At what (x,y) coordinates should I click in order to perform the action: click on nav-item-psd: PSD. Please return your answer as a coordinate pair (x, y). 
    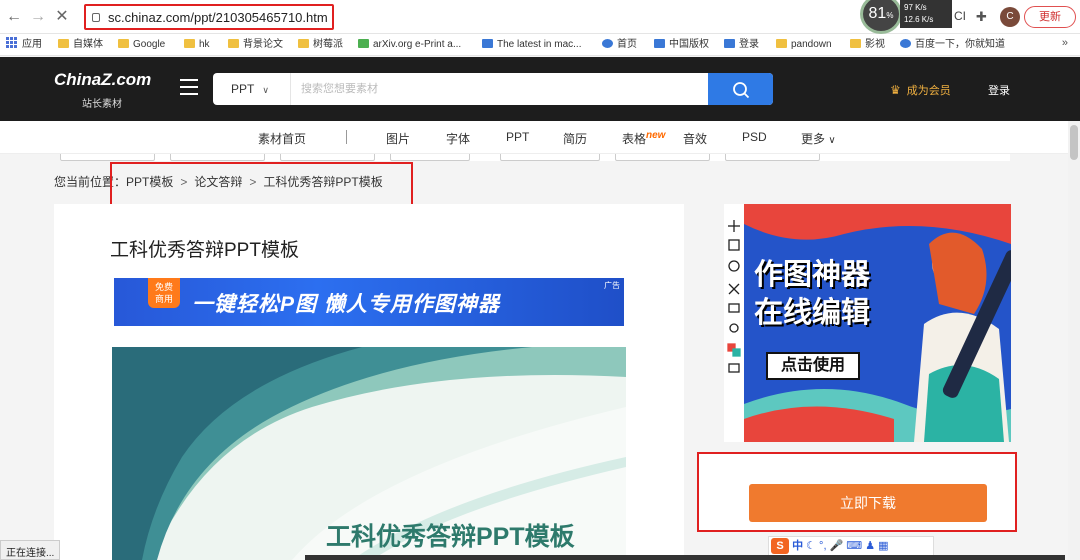
    Looking at the image, I should click on (754, 137).